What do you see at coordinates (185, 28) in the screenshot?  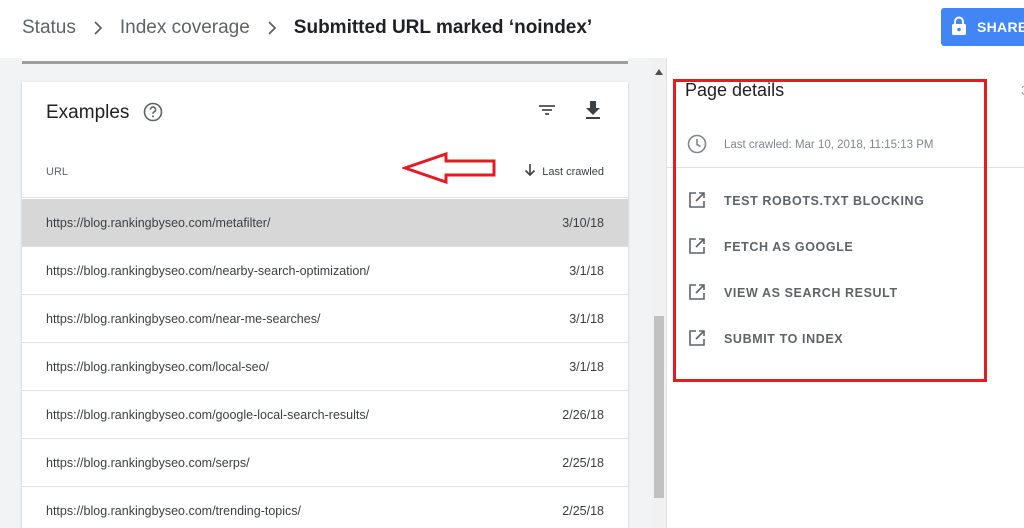 I see `breadcrumb-index-coverage: Index coverage` at bounding box center [185, 28].